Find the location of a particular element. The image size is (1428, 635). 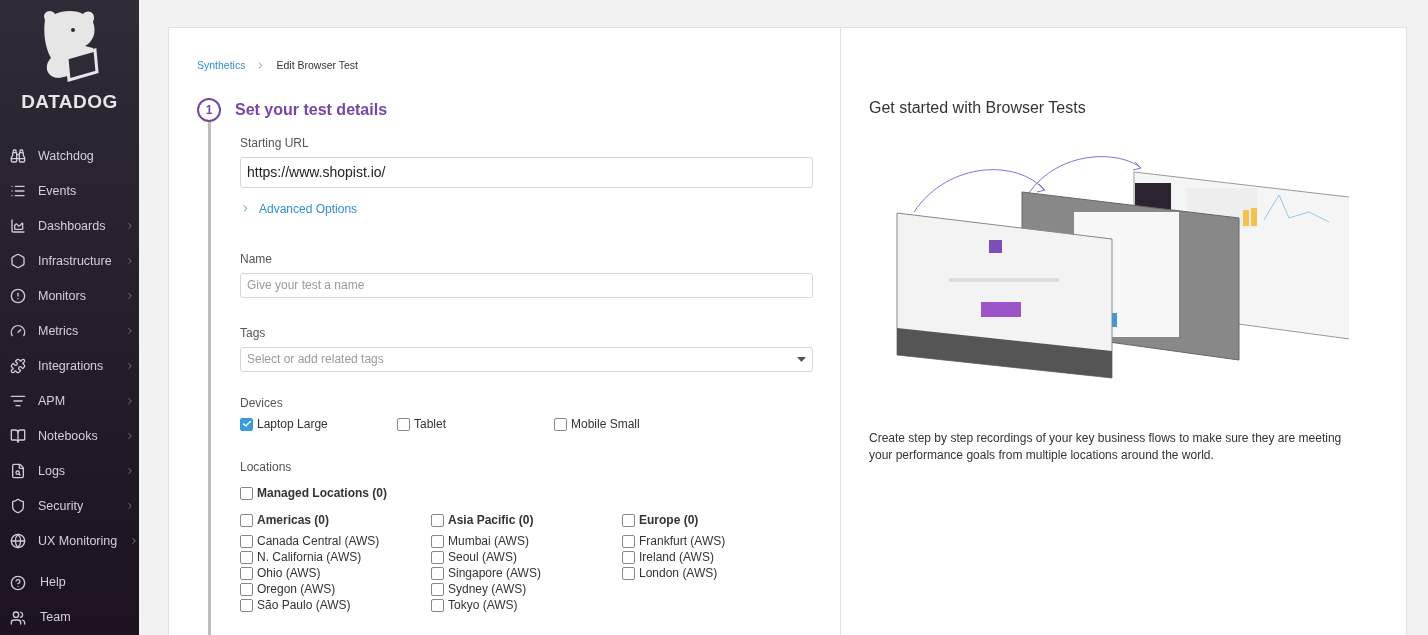

gauge-icon is located at coordinates (18, 331).